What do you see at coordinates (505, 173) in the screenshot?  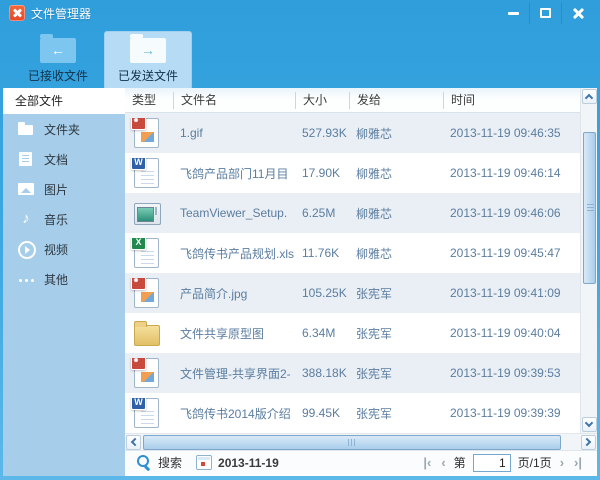 I see `file-time: 2013-11-19 09:46:14` at bounding box center [505, 173].